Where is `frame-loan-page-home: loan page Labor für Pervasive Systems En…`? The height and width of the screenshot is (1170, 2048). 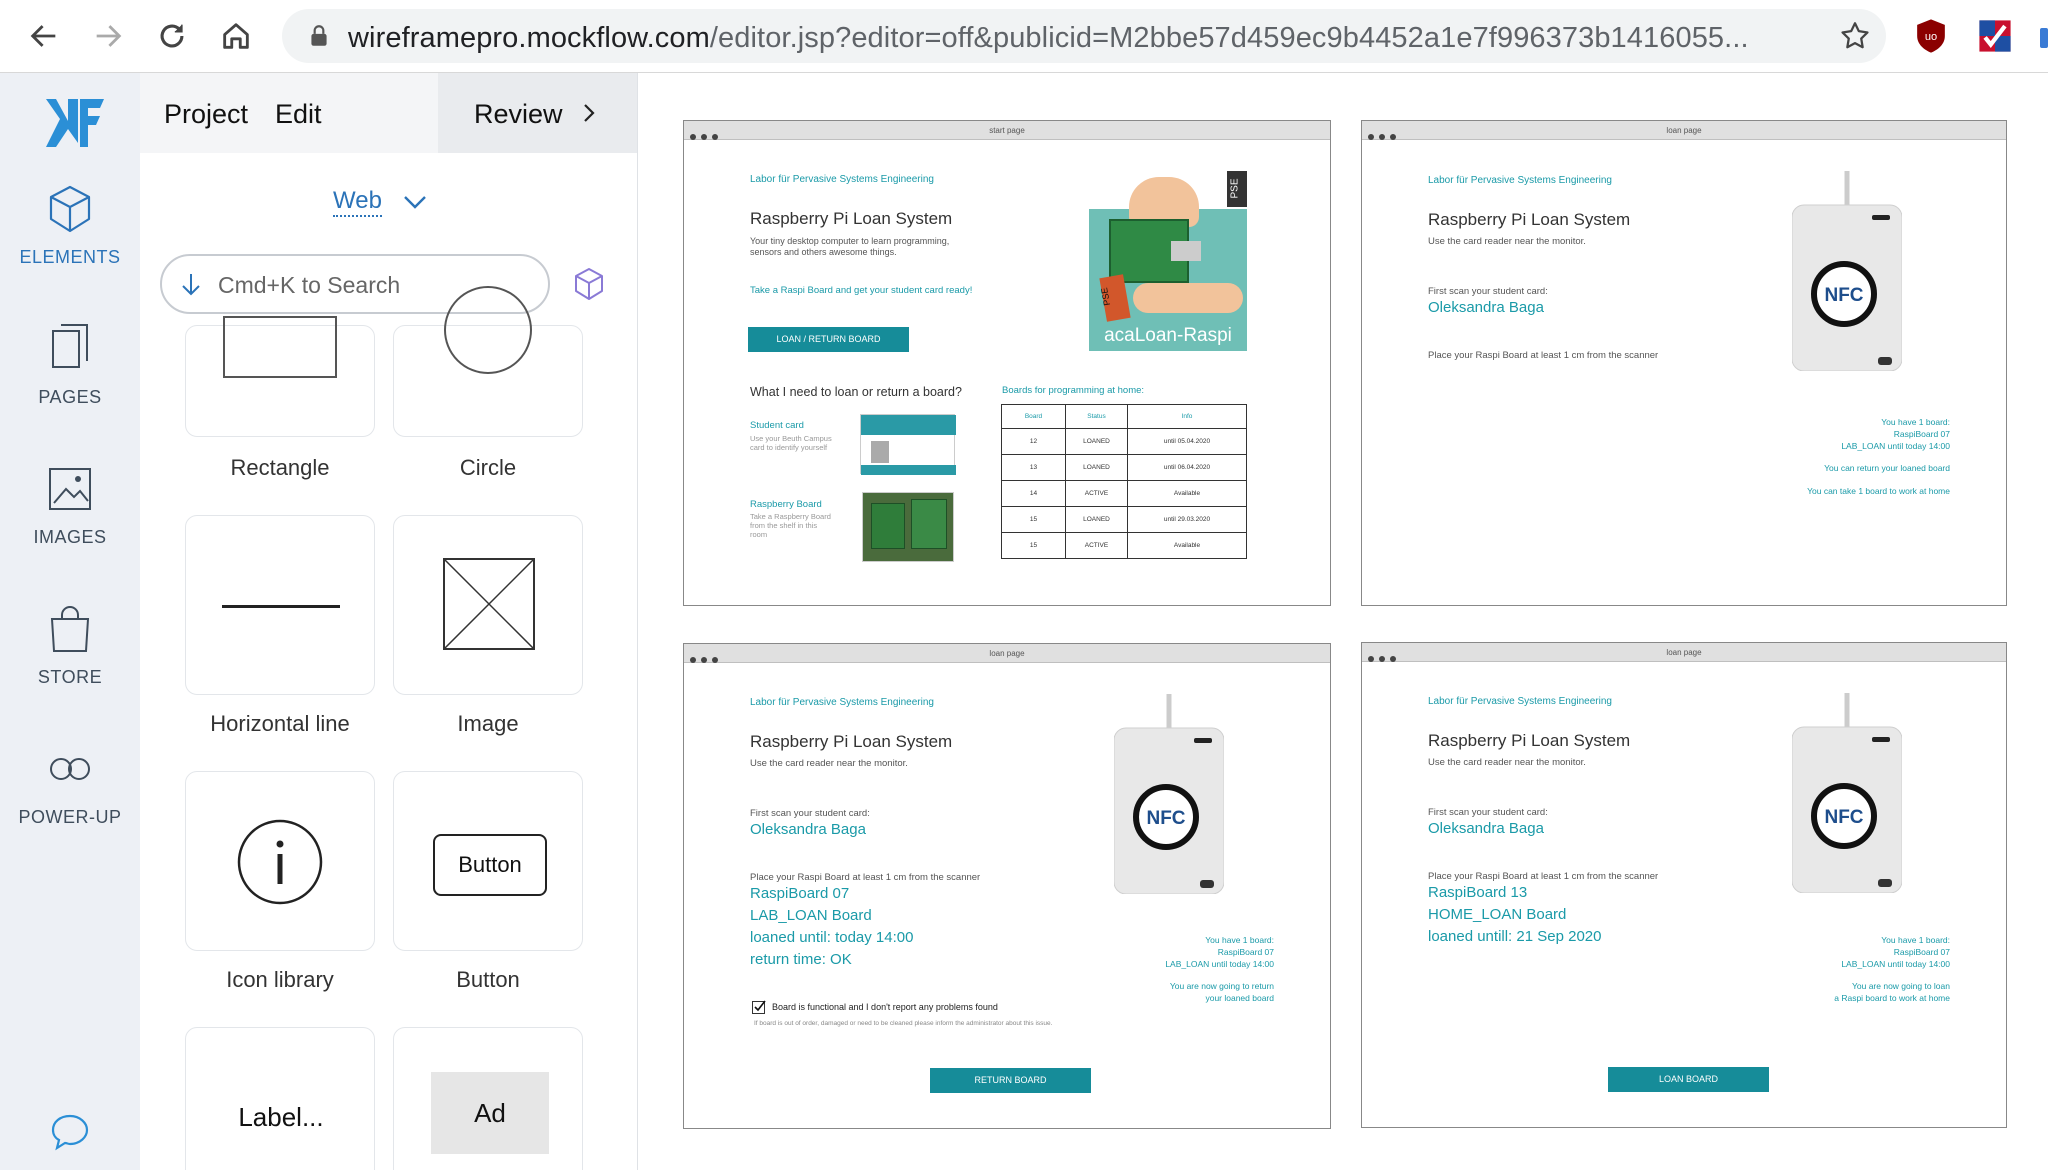
frame-loan-page-home: loan page Labor für Pervasive Systems En… is located at coordinates (1684, 885).